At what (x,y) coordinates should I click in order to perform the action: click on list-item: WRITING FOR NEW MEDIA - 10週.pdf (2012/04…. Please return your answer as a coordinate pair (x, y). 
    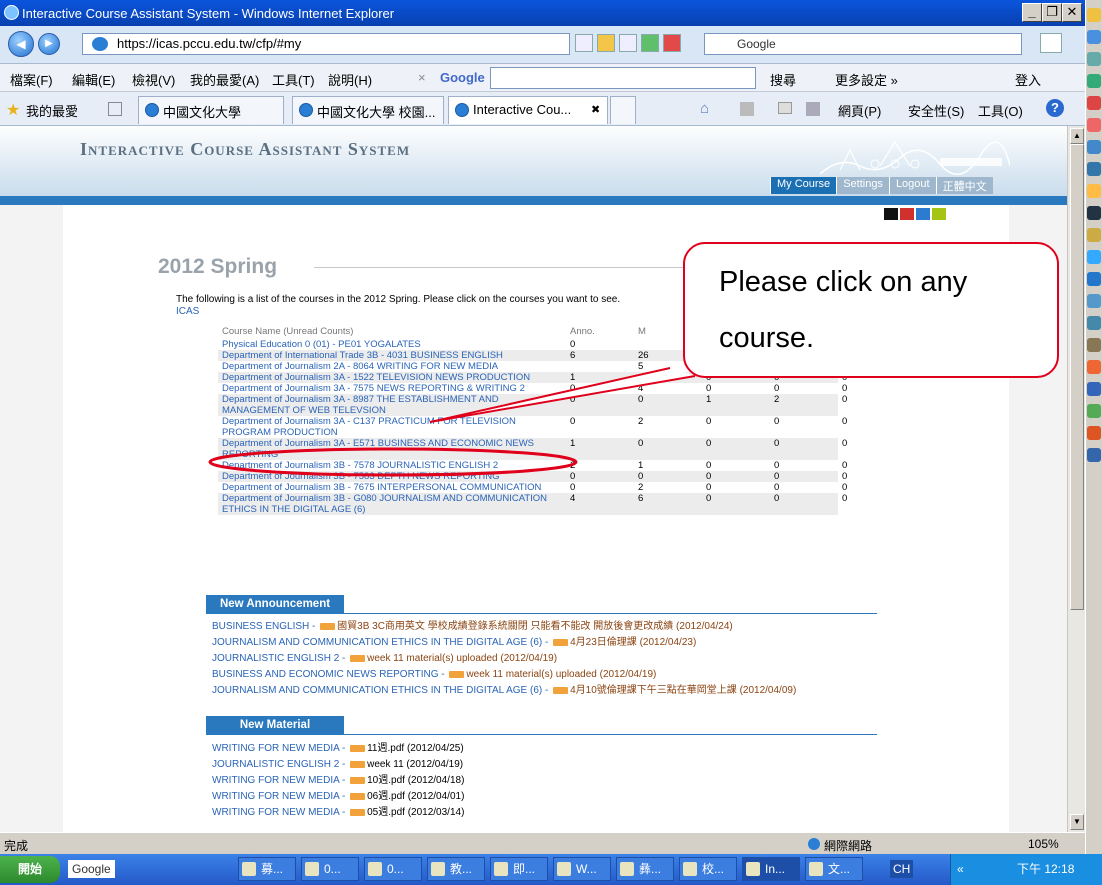
    Looking at the image, I should click on (338, 781).